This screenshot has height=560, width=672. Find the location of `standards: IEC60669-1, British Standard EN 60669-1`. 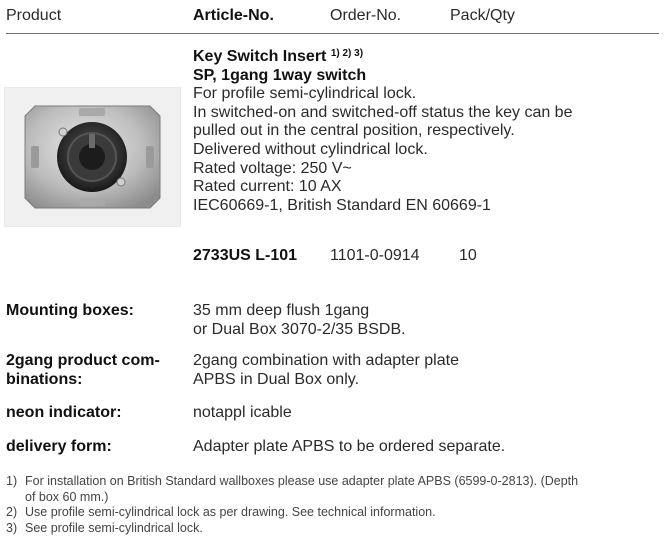

standards: IEC60669-1, British Standard EN 60669-1 is located at coordinates (342, 205).